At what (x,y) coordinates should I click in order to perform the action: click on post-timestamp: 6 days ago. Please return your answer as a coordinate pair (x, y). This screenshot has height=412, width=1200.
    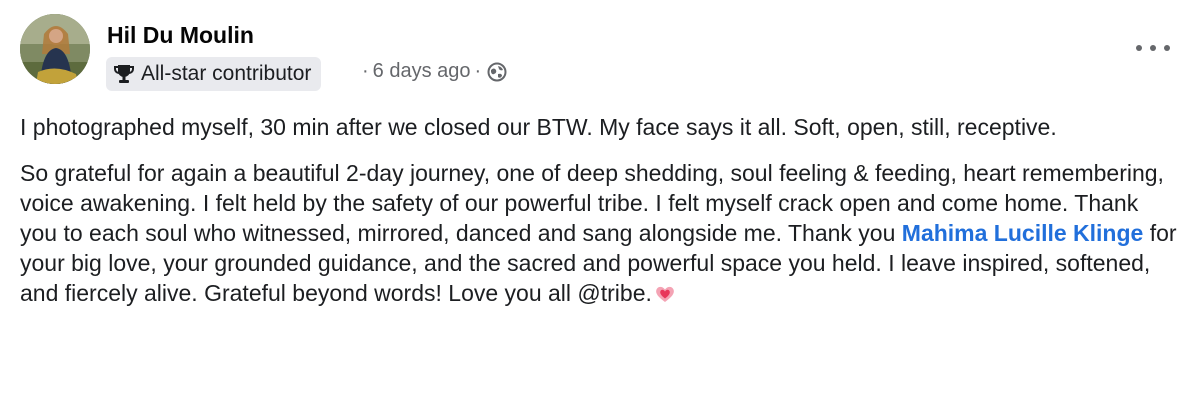
    Looking at the image, I should click on (422, 71).